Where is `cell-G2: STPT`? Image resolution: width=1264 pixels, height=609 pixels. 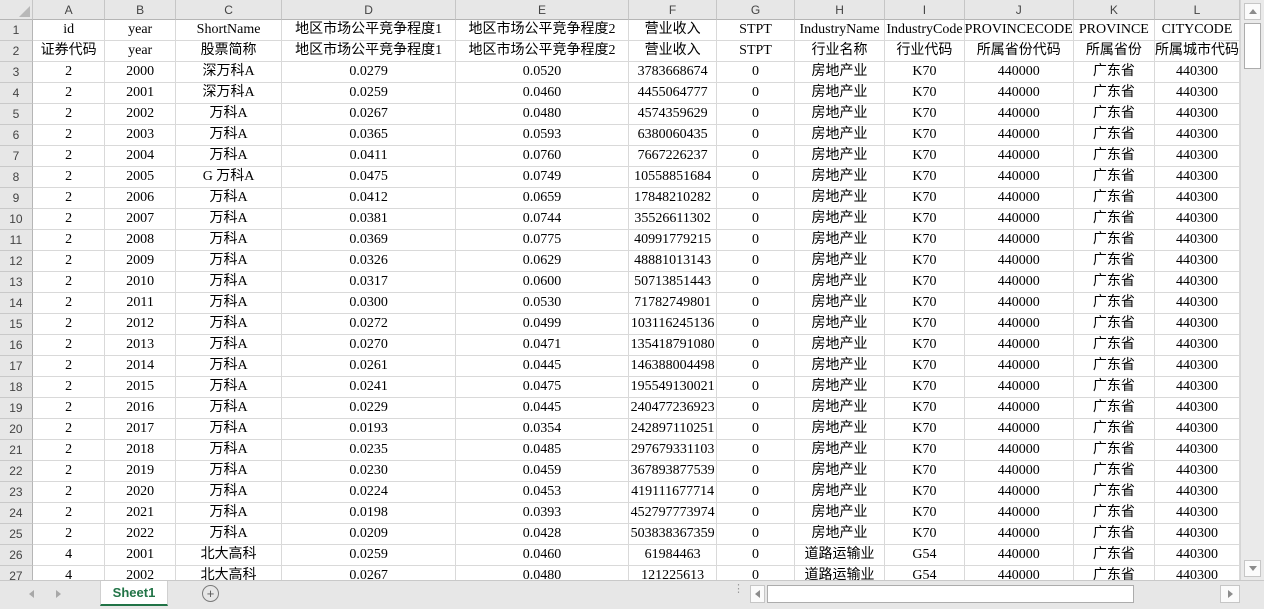
cell-G2: STPT is located at coordinates (756, 51).